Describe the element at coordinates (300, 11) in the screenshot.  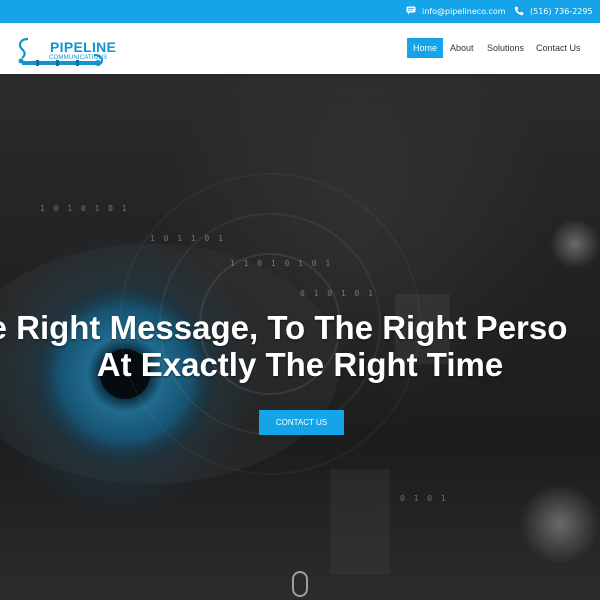
I see `top-info-bar: info@pipelineco.com (516) 736-2295` at that location.